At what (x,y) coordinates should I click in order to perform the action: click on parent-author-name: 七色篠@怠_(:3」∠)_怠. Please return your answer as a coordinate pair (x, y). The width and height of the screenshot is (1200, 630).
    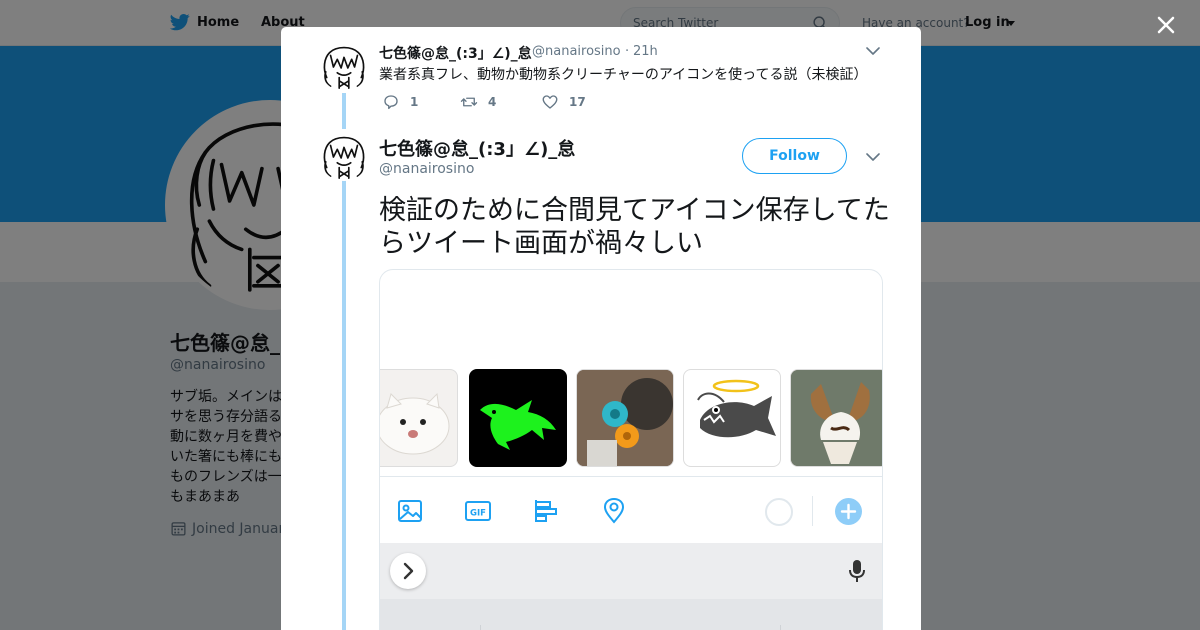
    Looking at the image, I should click on (455, 53).